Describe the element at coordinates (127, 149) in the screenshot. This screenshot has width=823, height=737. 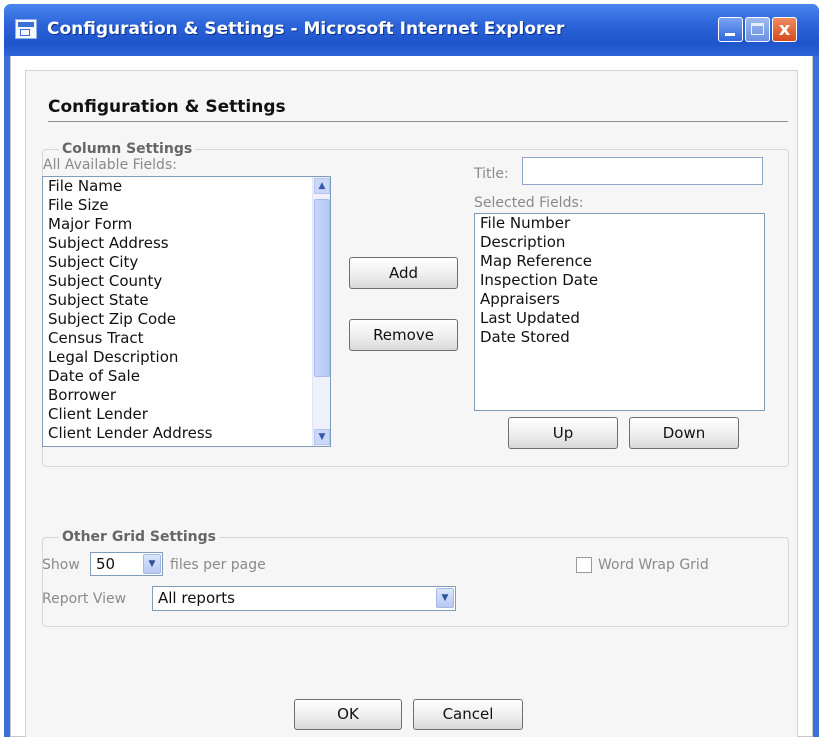
I see `column-settings-legend: Column Settings` at that location.